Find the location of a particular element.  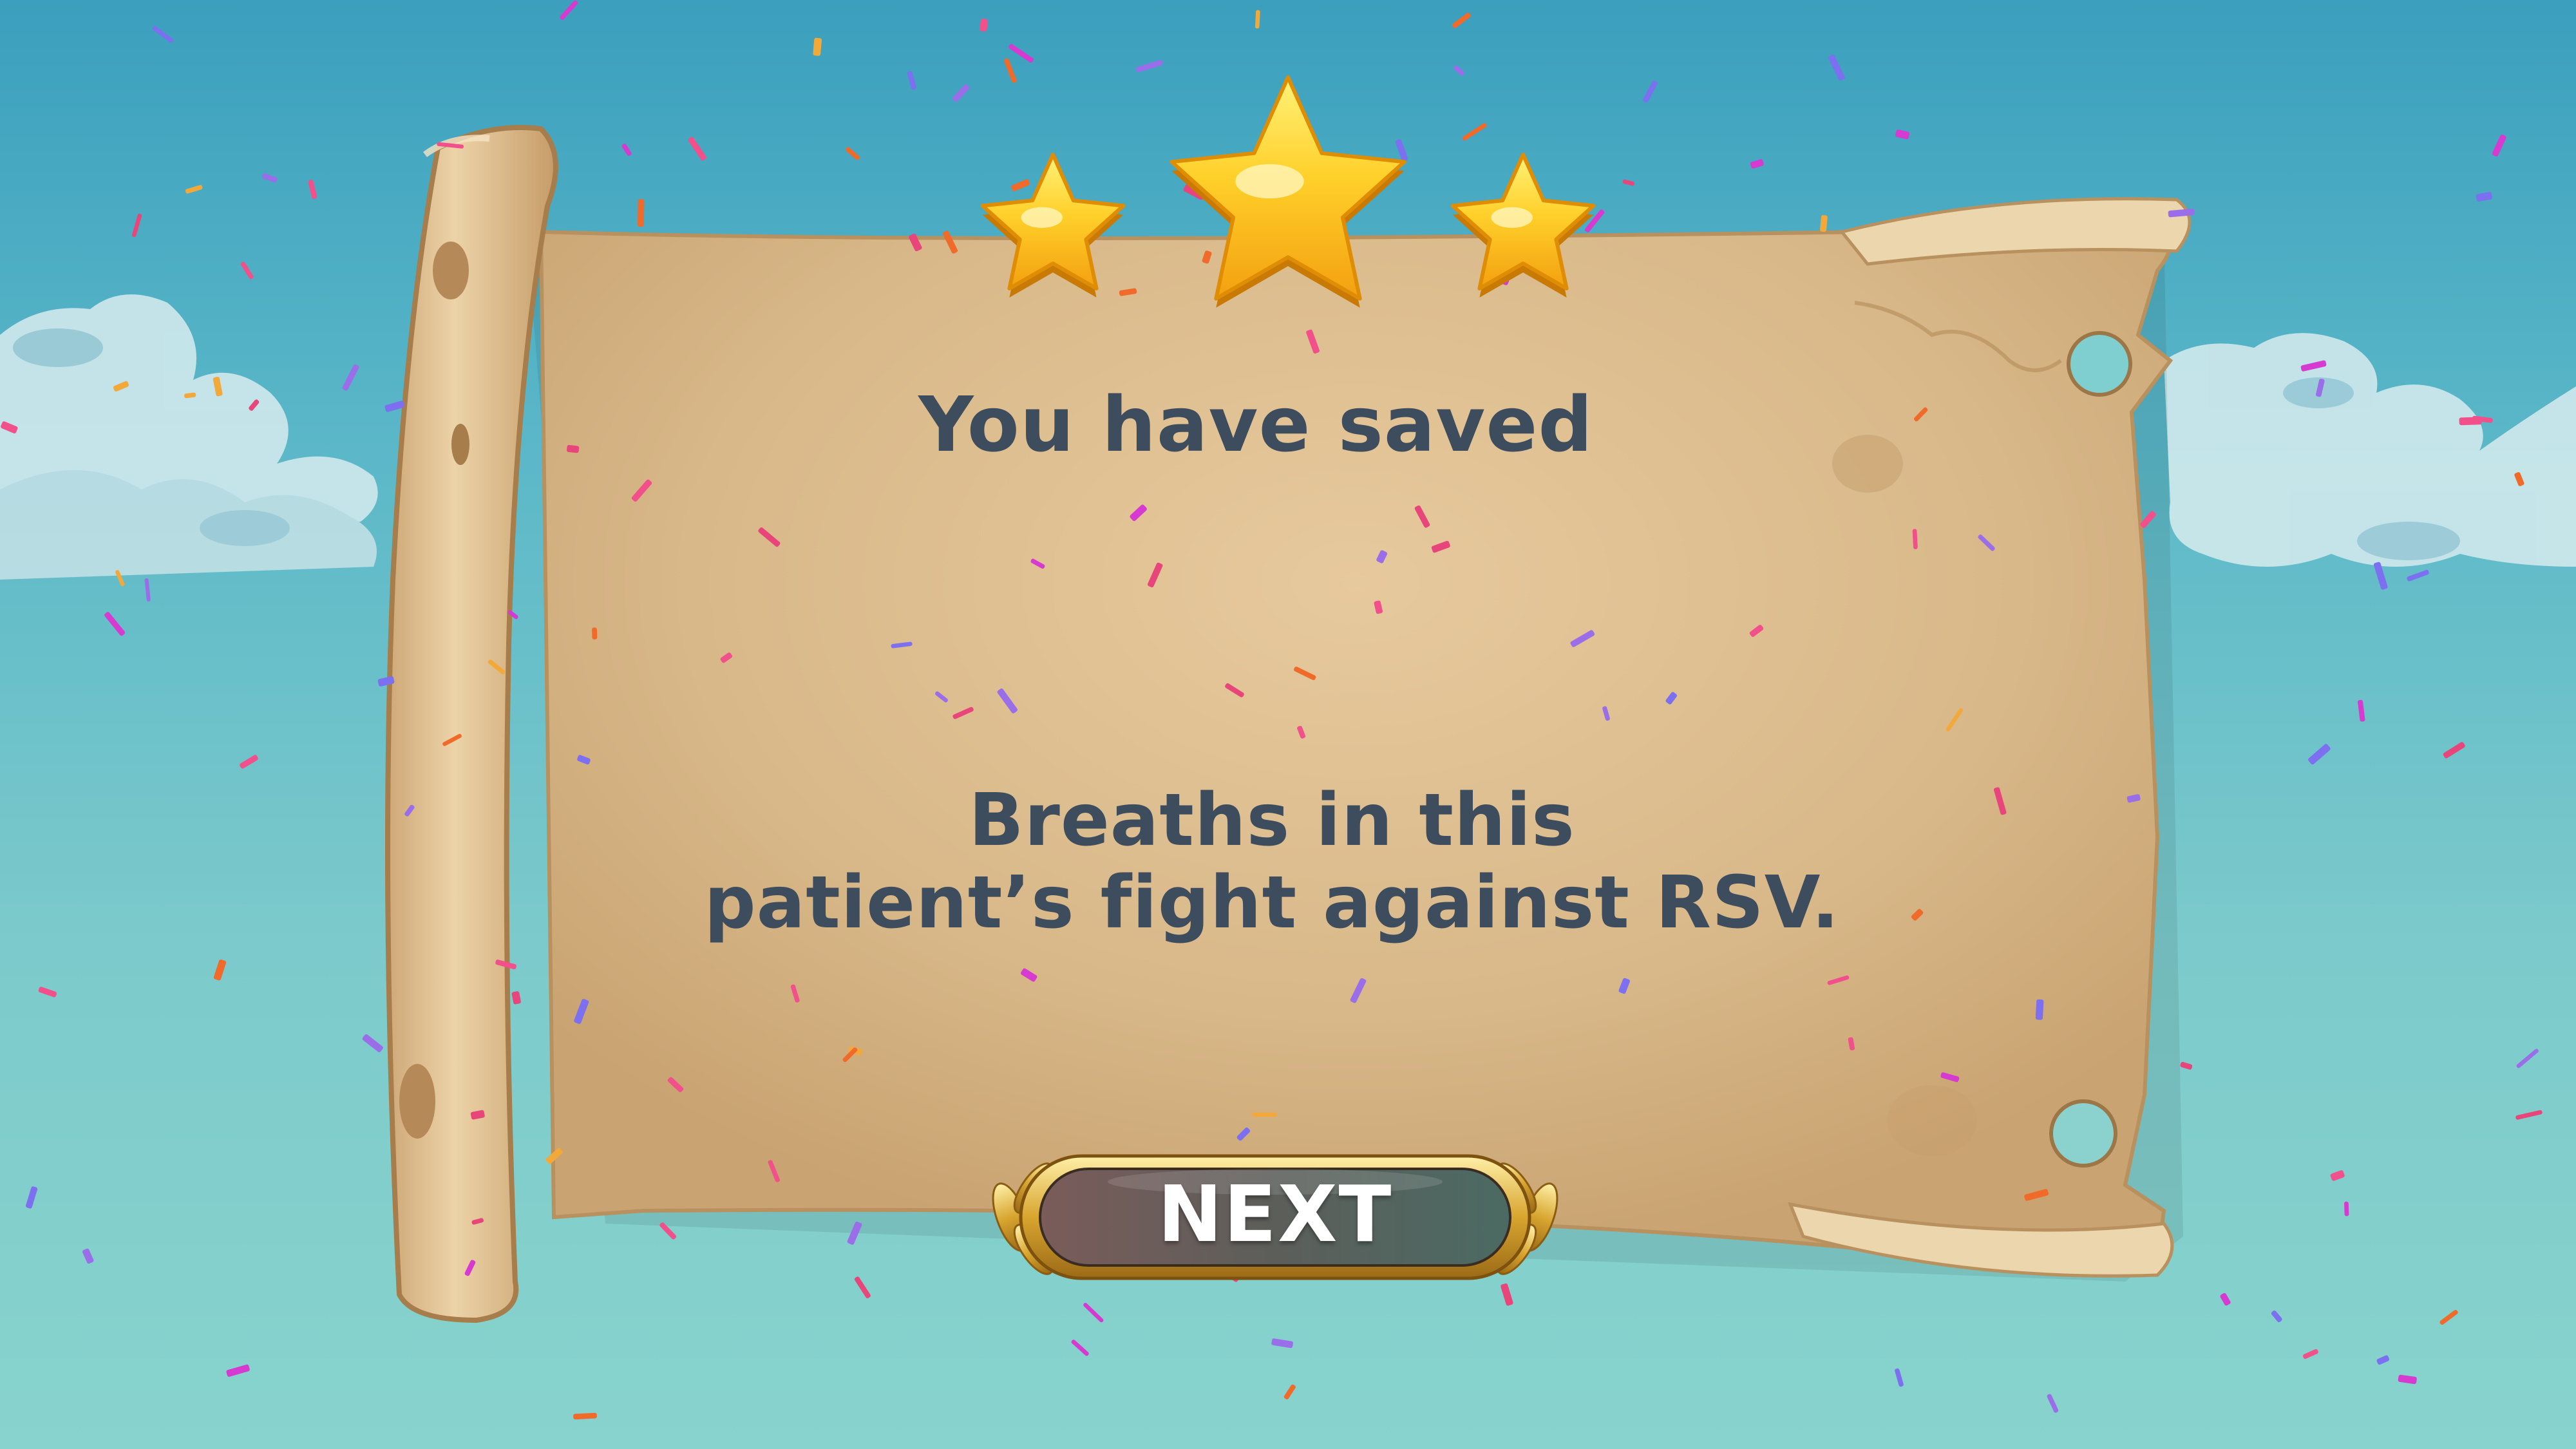

result-title: You have saved is located at coordinates (1255, 425).